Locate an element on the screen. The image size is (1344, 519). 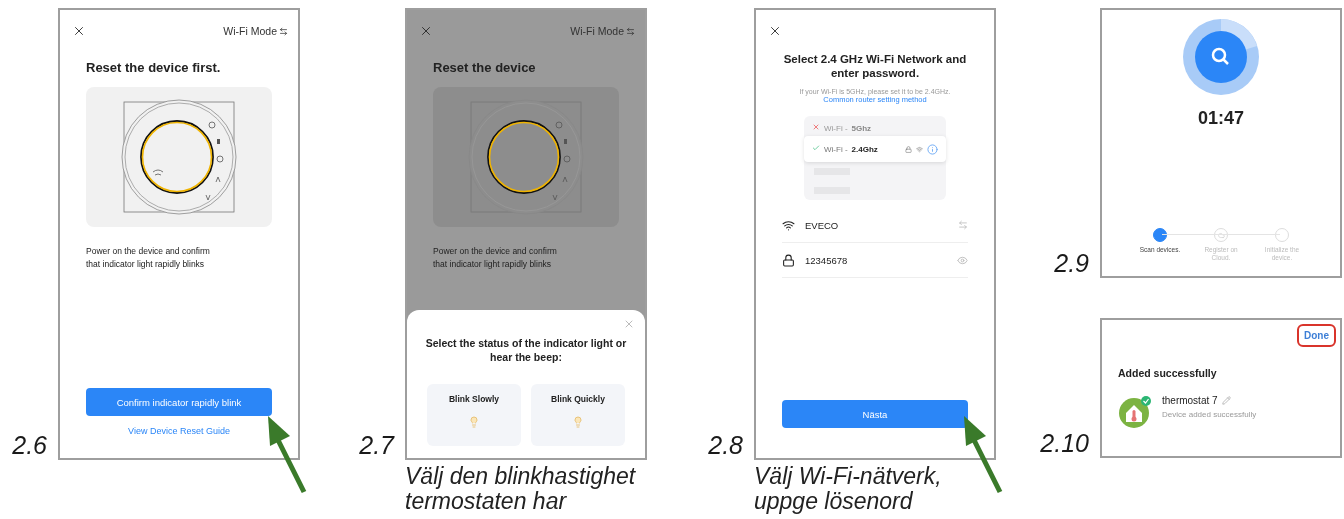
password-field: 12345678 is located at coordinates (875, 260).